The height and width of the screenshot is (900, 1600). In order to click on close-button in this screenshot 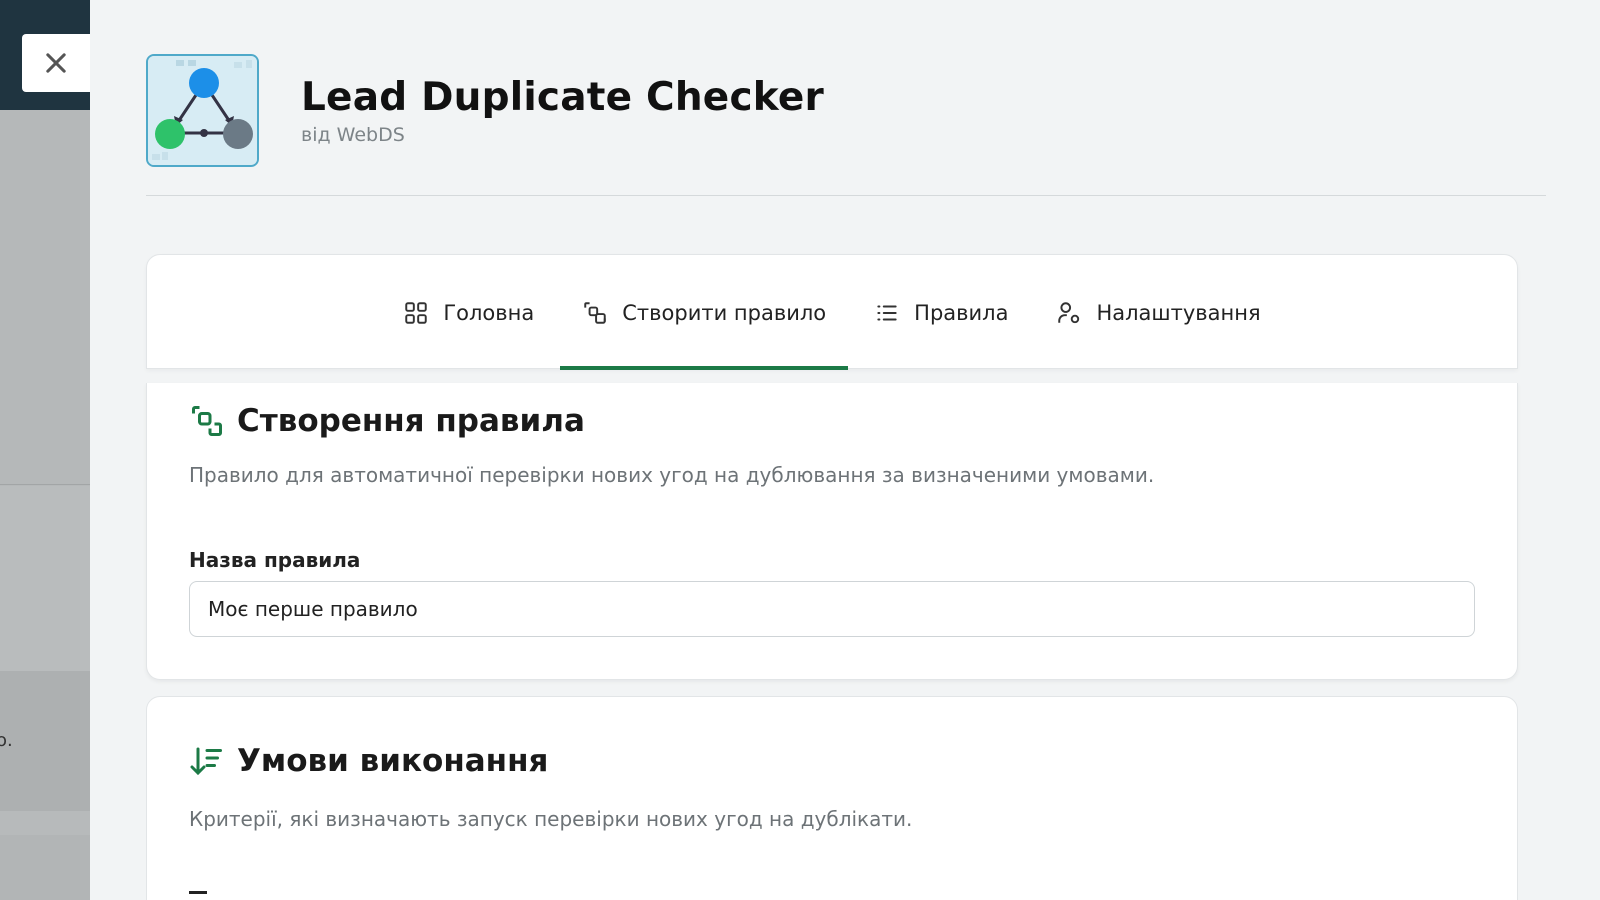, I will do `click(56, 63)`.